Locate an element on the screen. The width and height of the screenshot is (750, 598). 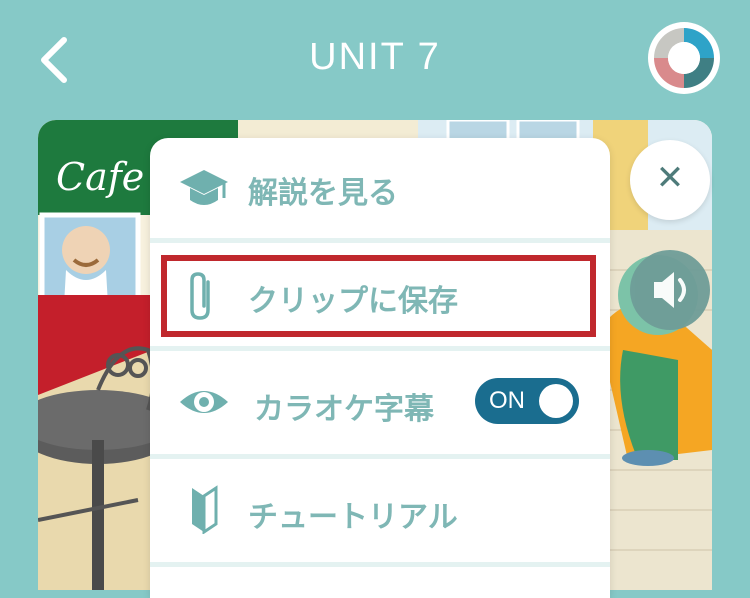
graduation-cap-icon is located at coordinates (204, 188).